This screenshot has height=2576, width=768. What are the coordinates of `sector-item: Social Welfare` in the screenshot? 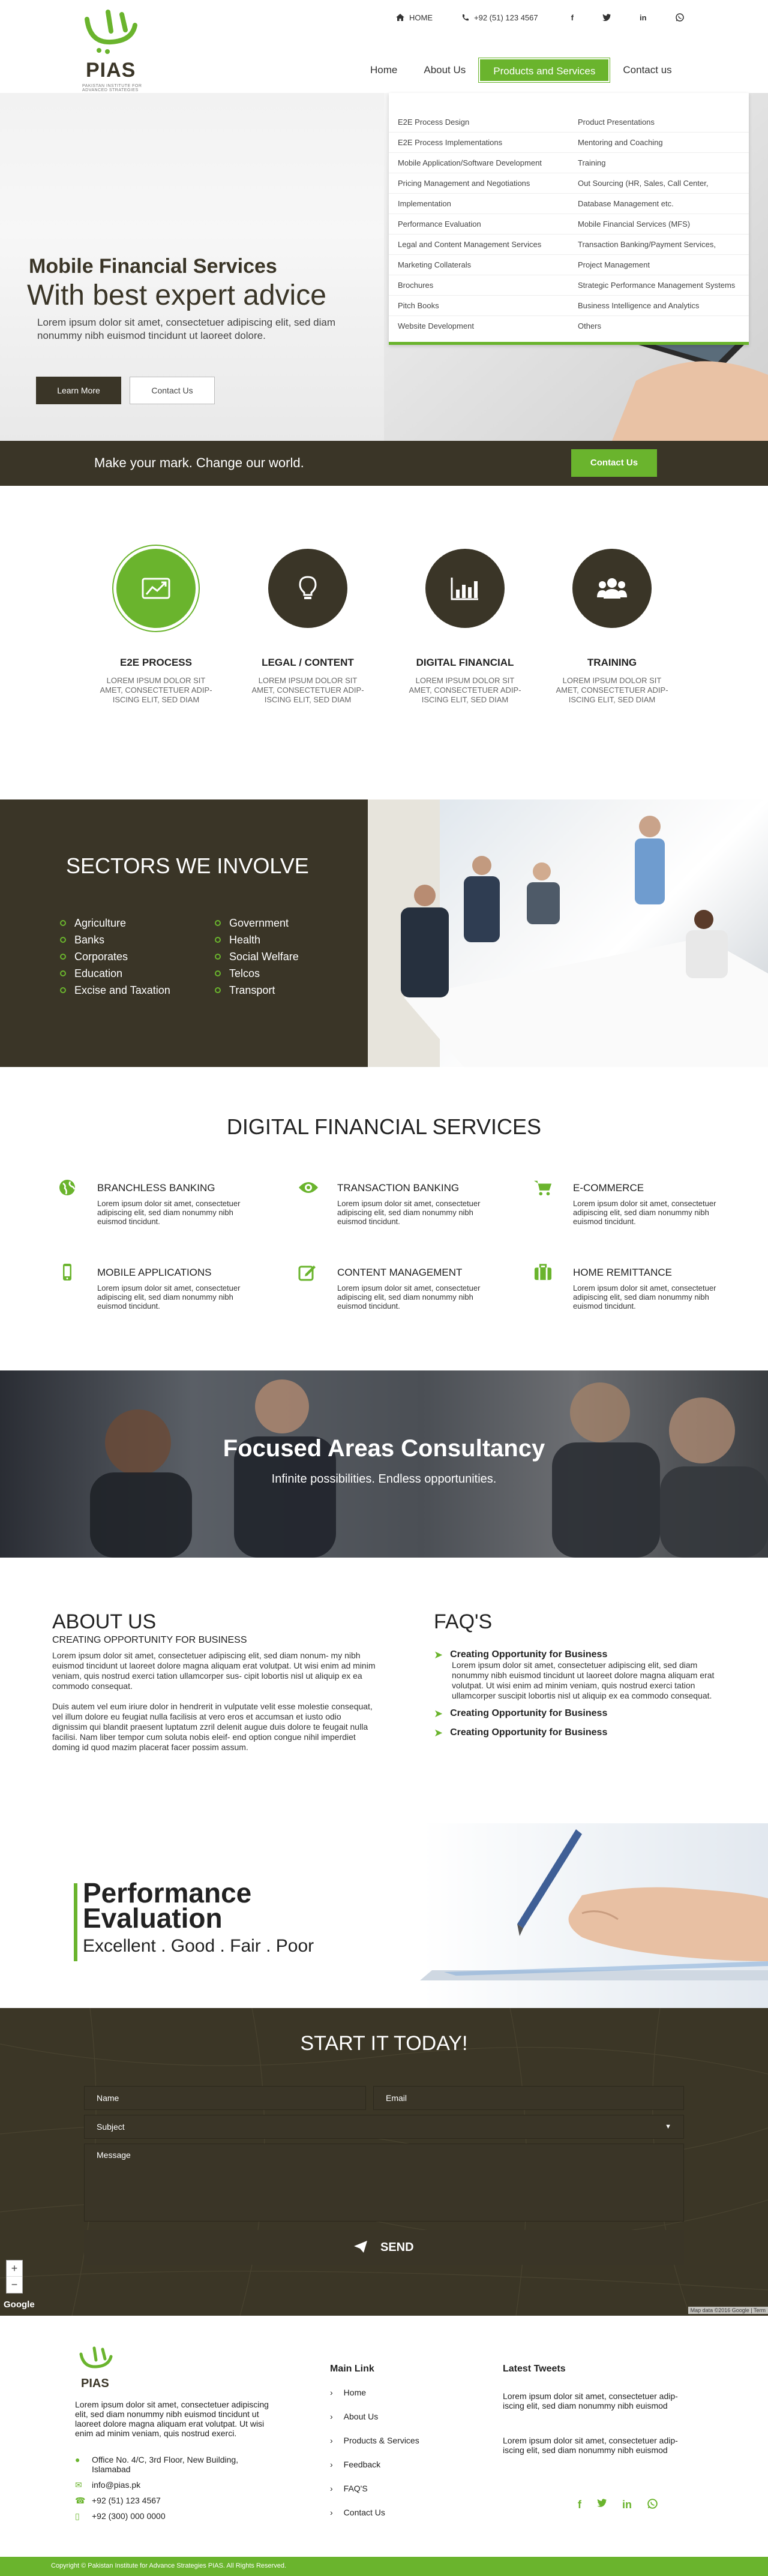 It's located at (257, 957).